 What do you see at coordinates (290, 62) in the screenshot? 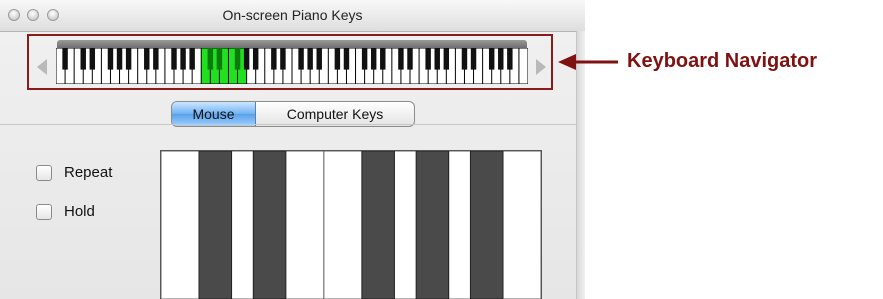
I see `navigator-highlight-frame` at bounding box center [290, 62].